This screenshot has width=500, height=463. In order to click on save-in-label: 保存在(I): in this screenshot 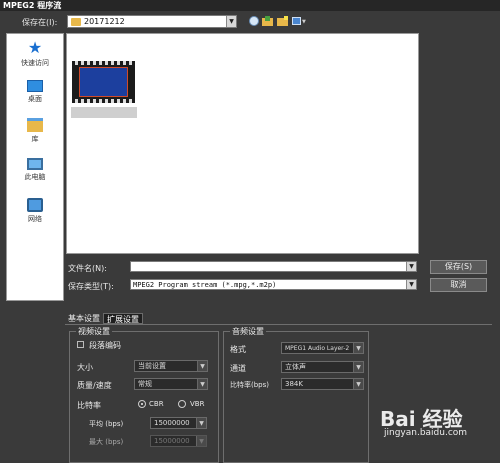, I will do `click(40, 22)`.